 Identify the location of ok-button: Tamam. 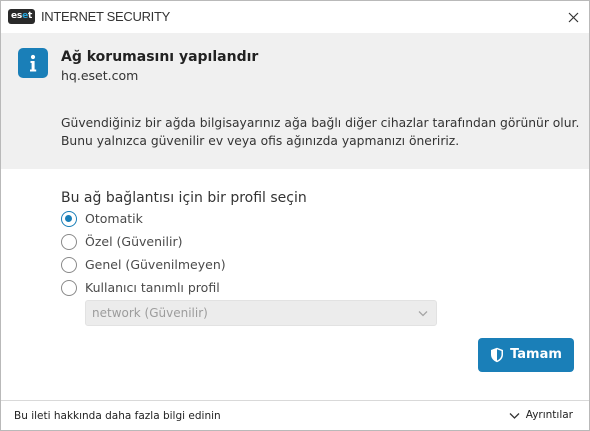
(526, 355).